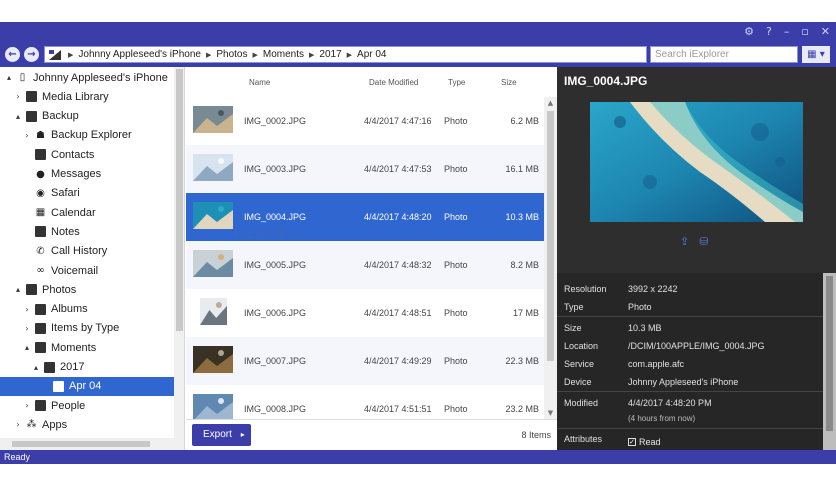  I want to click on table-row: IMG_0006.JPG 4/4/2017 4:48:51 Photo 17 MB, so click(365, 313).